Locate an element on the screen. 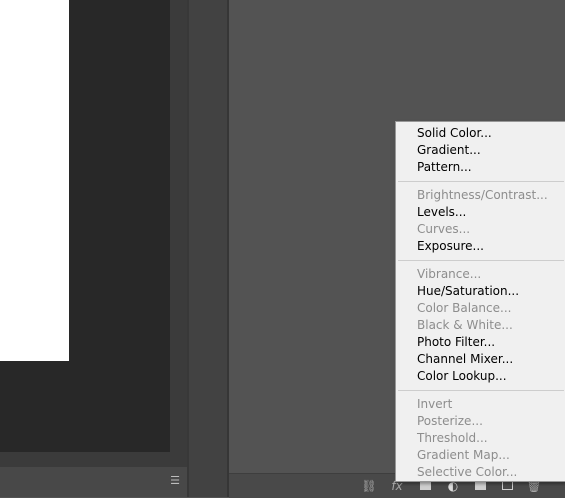 This screenshot has height=498, width=565. document-page is located at coordinates (34, 180).